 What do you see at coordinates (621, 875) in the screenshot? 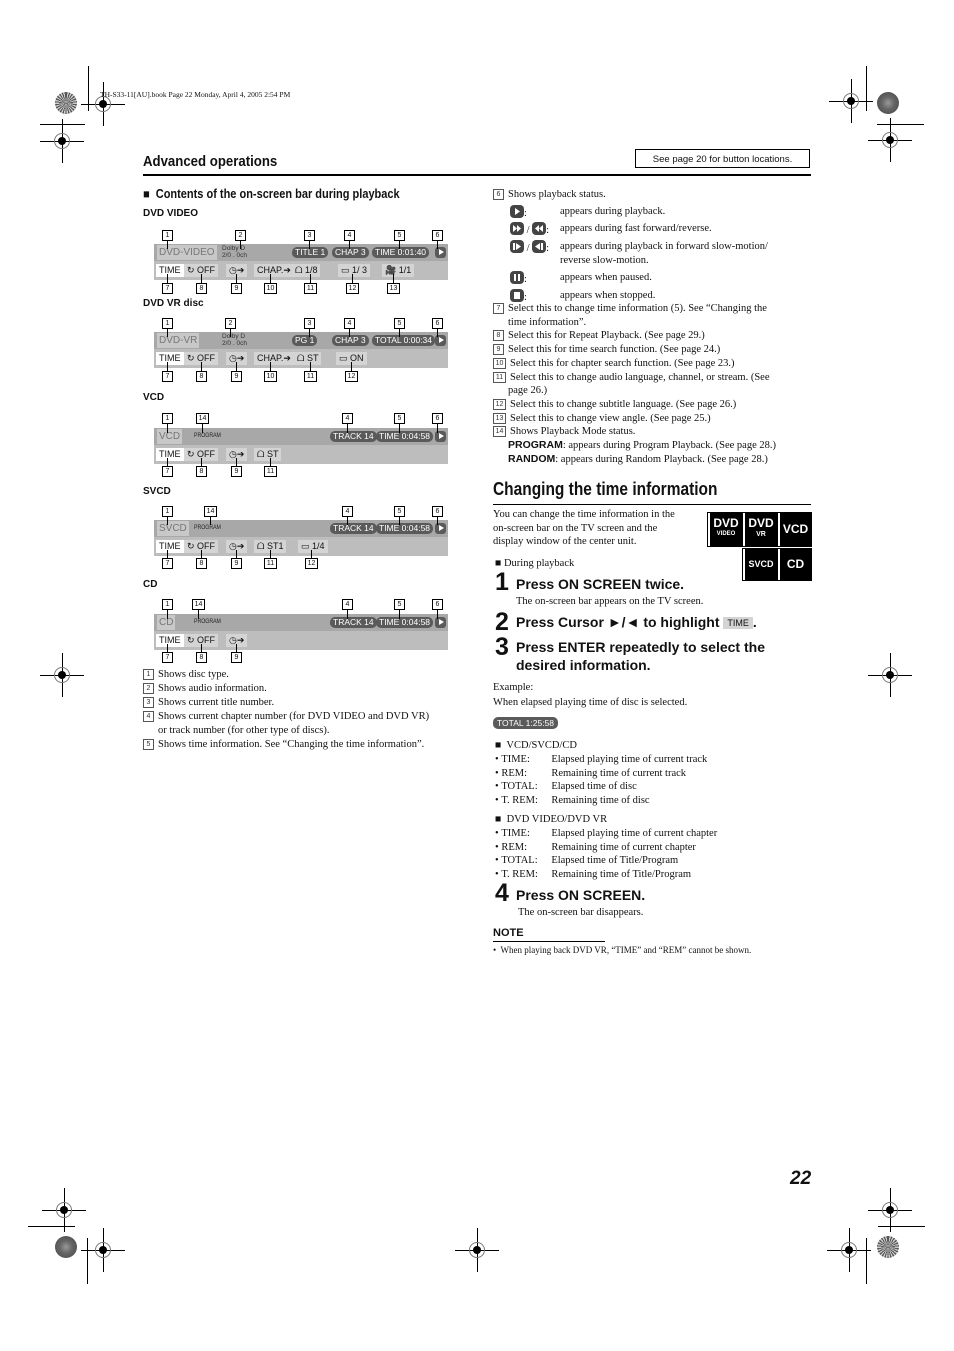
I see `time-mode-desc: Remaining time of Title/Program` at bounding box center [621, 875].